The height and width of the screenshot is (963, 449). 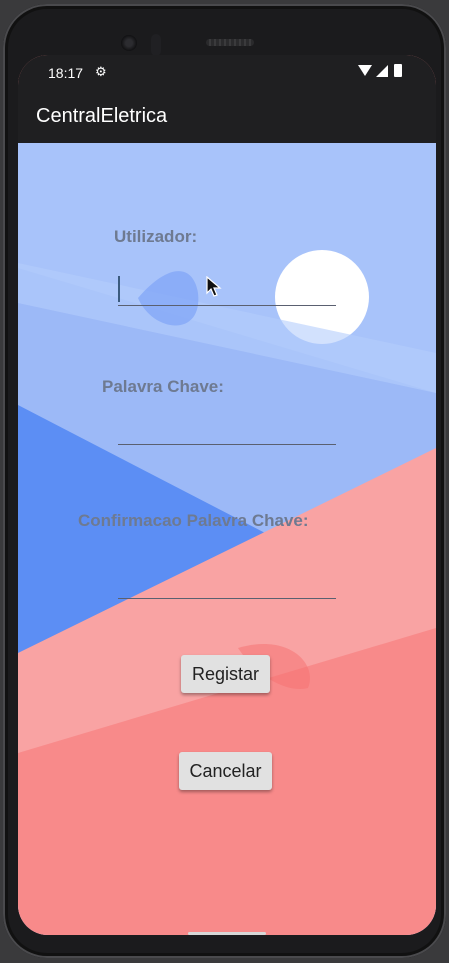 What do you see at coordinates (163, 386) in the screenshot?
I see `password-label: Palavra Chave:` at bounding box center [163, 386].